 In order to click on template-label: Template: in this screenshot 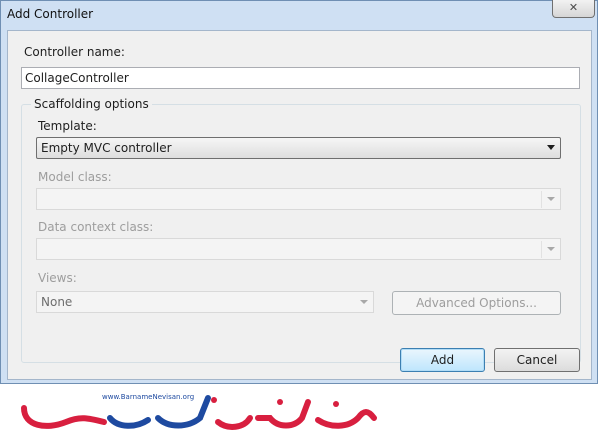, I will do `click(67, 126)`.